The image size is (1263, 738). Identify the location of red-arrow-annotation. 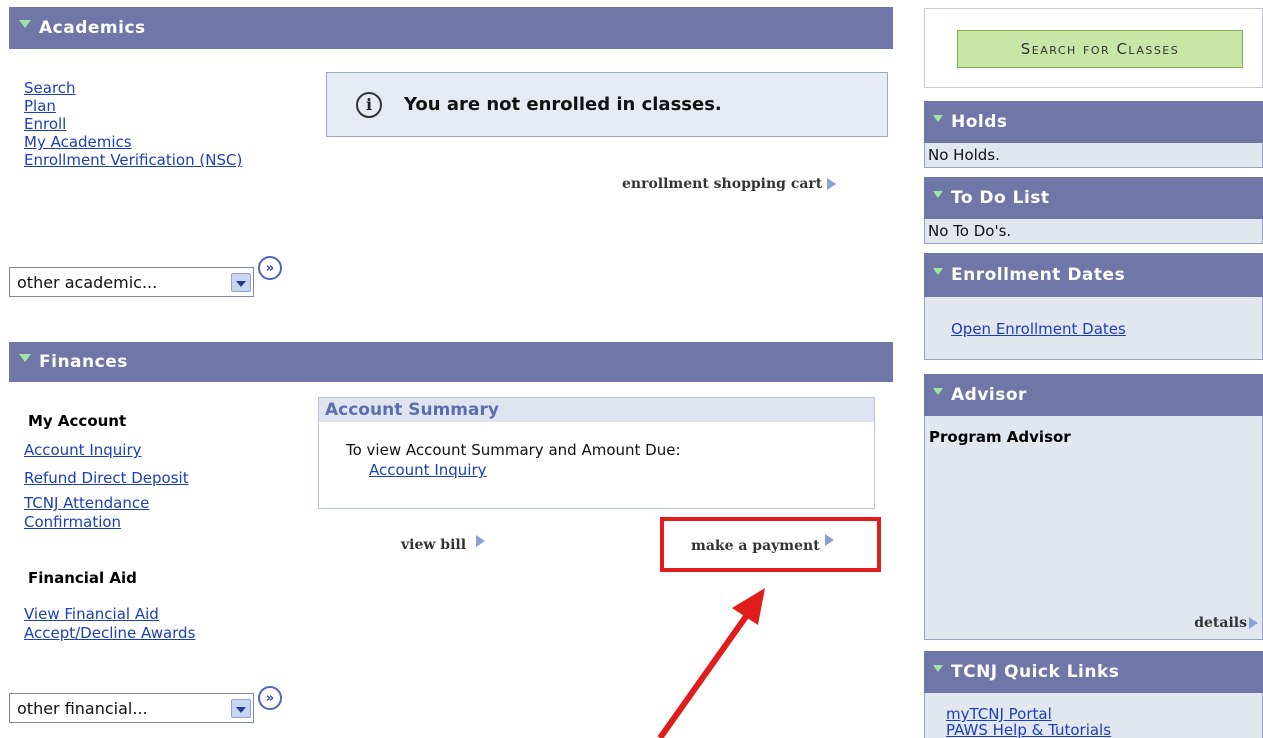
(711, 663).